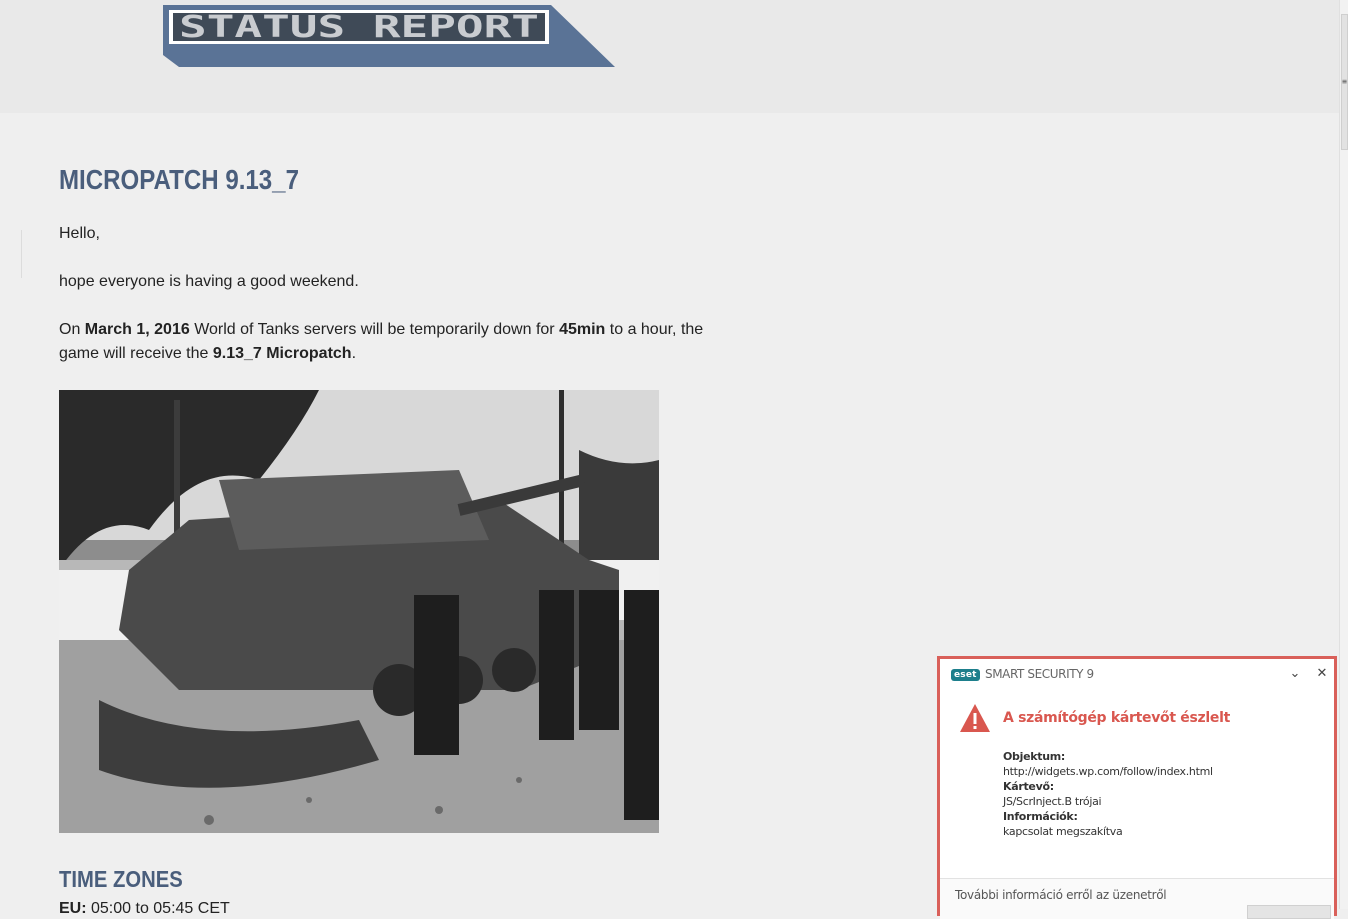  Describe the element at coordinates (1039, 674) in the screenshot. I see `eset-product-name: SMART SECURITY 9` at that location.